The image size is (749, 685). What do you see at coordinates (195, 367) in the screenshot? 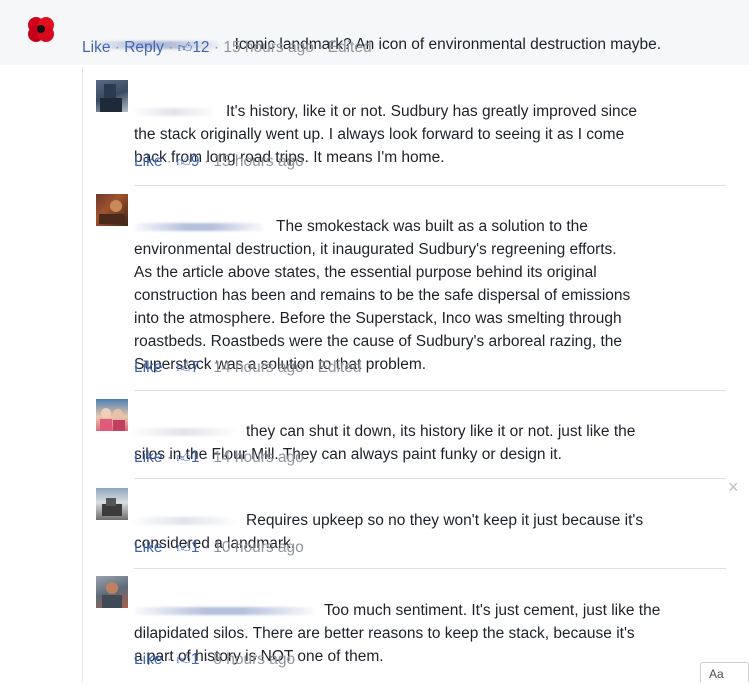
I see `like-count: 7` at bounding box center [195, 367].